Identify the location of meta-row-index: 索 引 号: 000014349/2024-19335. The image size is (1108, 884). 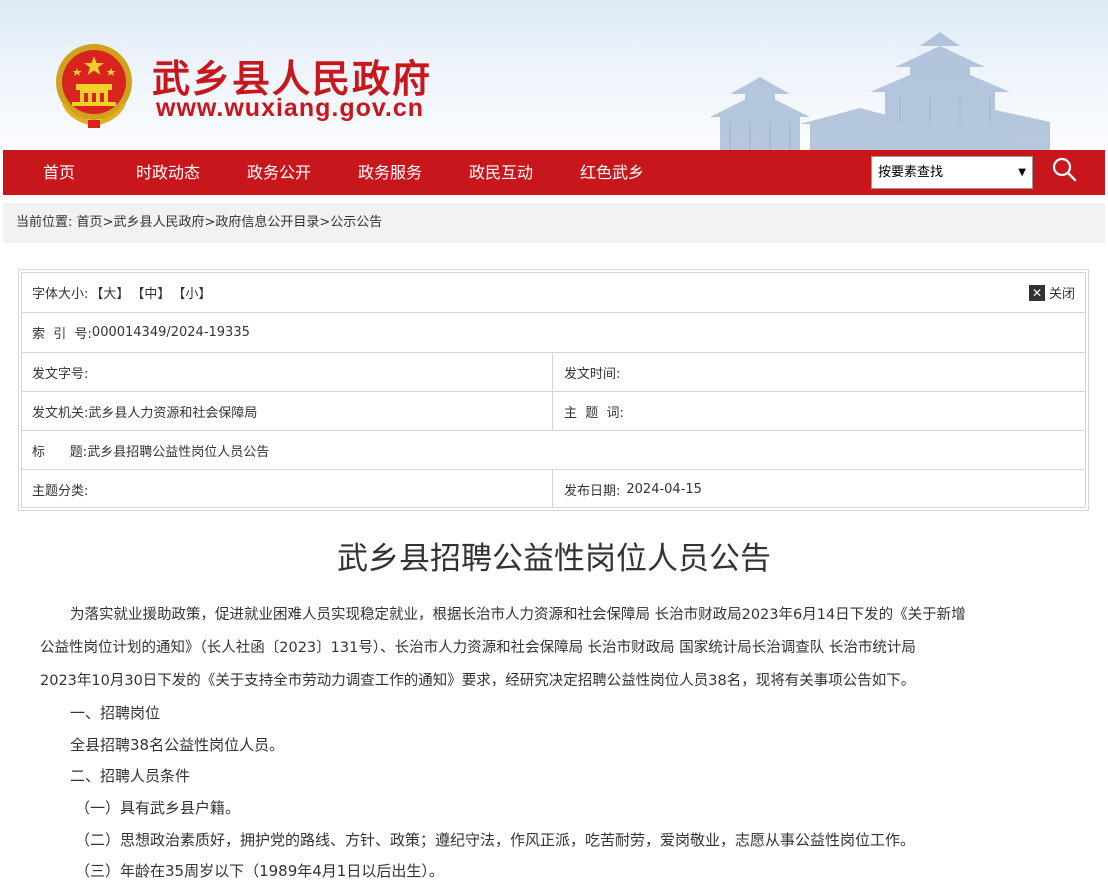
(553, 333).